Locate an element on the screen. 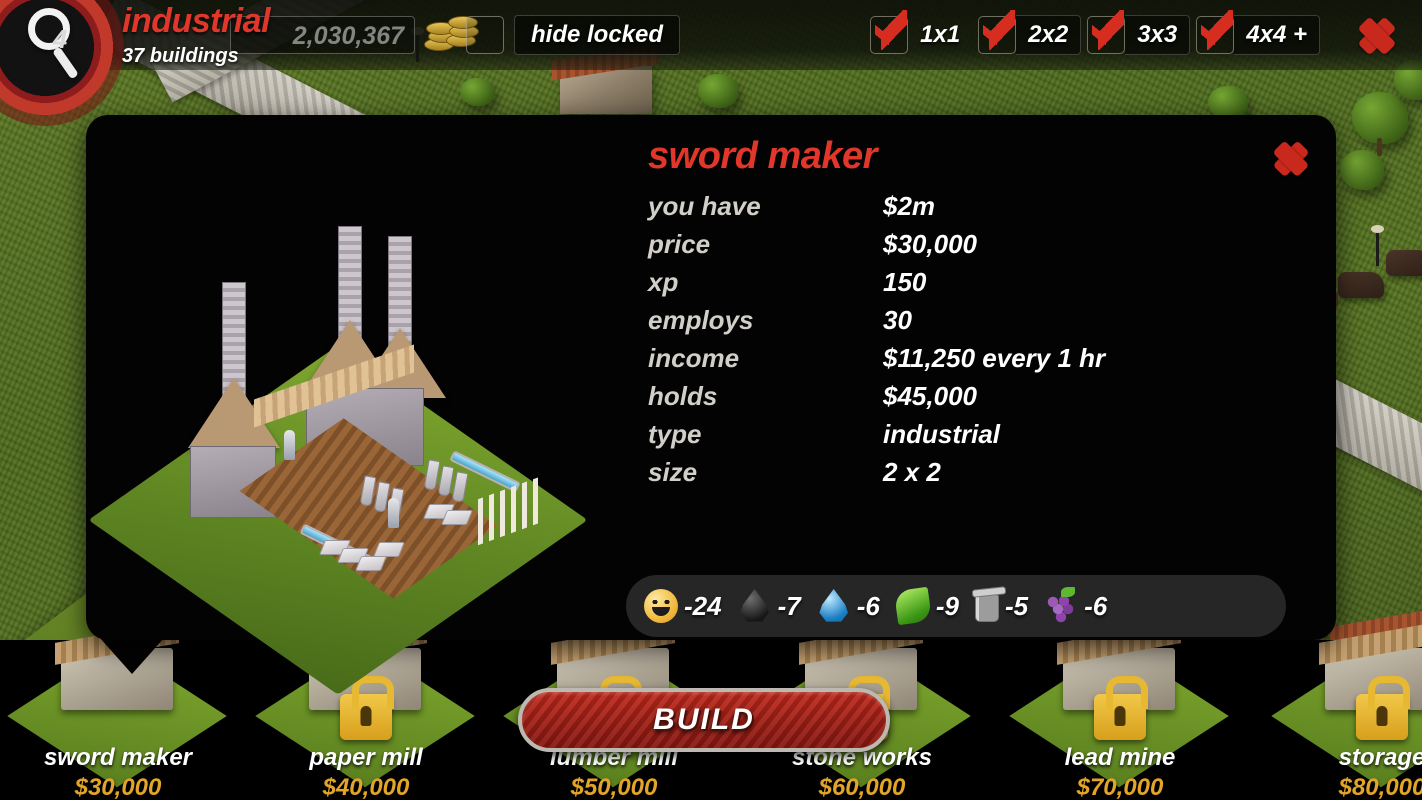  resource-value: -9 is located at coordinates (947, 605).